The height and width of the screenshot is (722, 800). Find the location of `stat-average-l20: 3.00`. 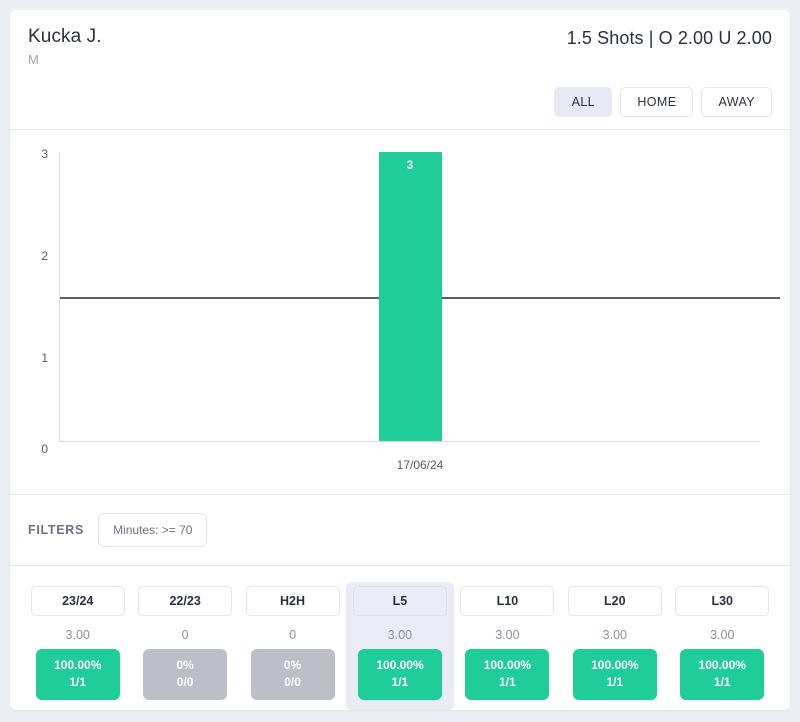

stat-average-l20: 3.00 is located at coordinates (614, 635).